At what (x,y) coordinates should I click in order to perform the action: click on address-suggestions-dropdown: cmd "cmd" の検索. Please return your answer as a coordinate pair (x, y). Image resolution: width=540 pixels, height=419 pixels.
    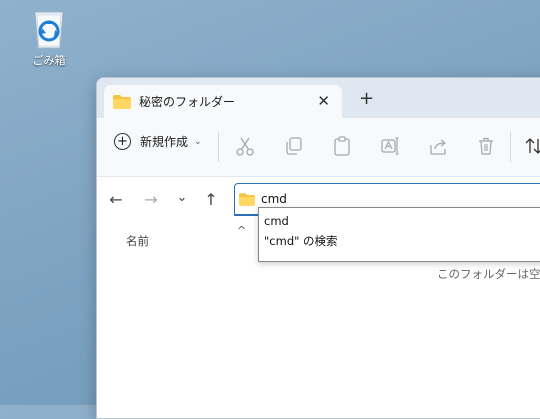
    Looking at the image, I should click on (399, 234).